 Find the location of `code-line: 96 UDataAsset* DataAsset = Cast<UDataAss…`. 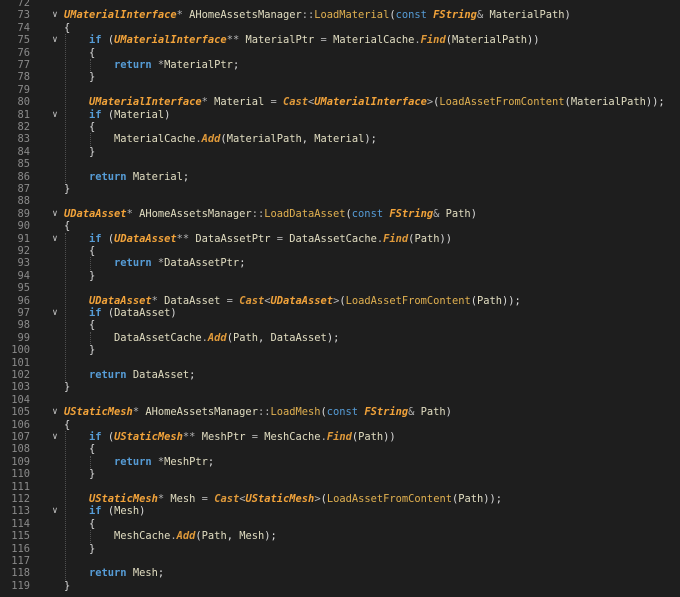

code-line: 96 UDataAsset* DataAsset = Cast<UDataAss… is located at coordinates (340, 301).